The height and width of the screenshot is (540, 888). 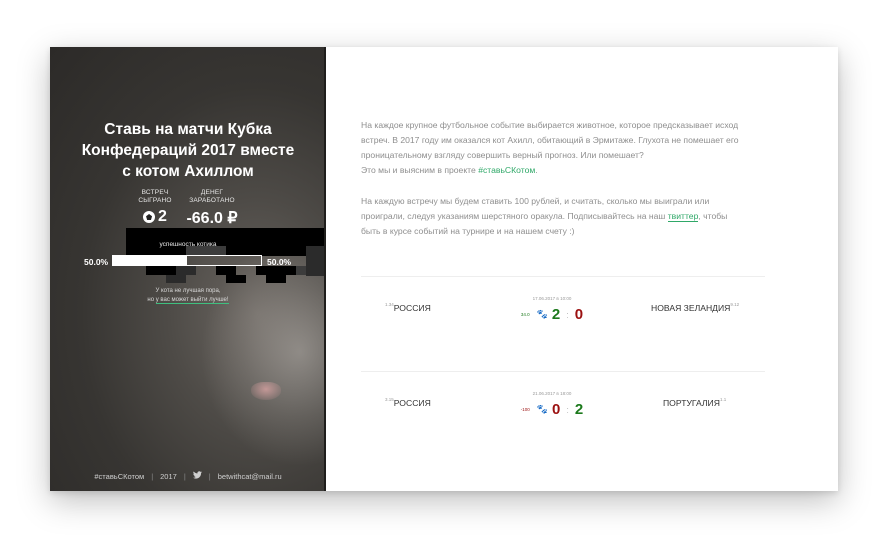 What do you see at coordinates (552, 298) in the screenshot?
I see `match-date: 17.06.2017 в 10:00` at bounding box center [552, 298].